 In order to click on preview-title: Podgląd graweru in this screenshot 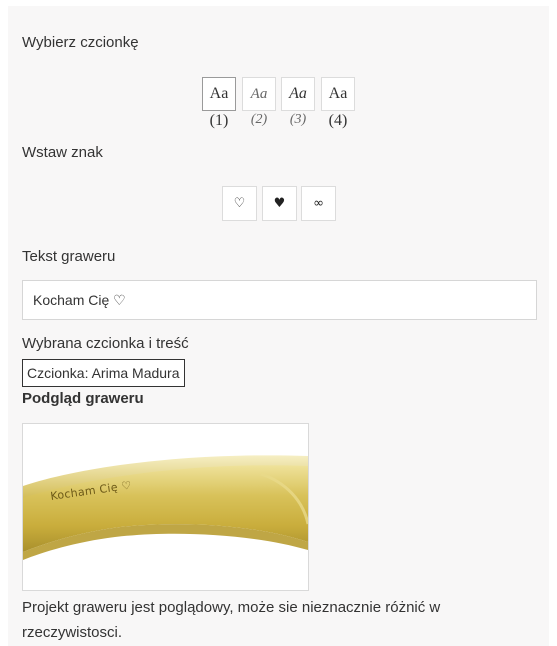, I will do `click(83, 398)`.